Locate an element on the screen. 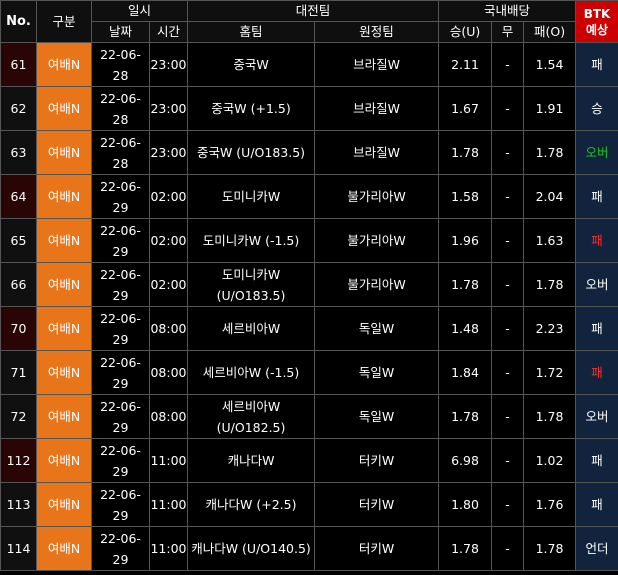 The image size is (618, 575). row-number: 71 is located at coordinates (18, 372).